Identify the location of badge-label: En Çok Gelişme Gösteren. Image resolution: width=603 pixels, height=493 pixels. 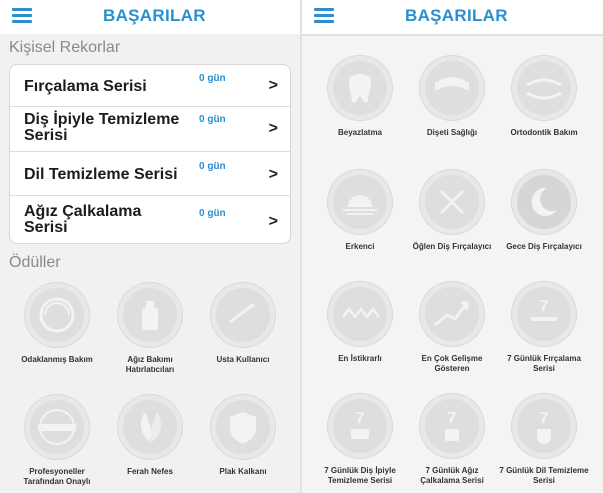
(452, 363).